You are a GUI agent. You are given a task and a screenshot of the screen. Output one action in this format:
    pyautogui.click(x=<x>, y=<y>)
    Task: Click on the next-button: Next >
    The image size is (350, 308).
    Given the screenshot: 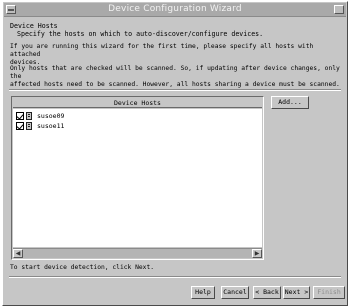 What is the action you would take?
    pyautogui.click(x=296, y=292)
    